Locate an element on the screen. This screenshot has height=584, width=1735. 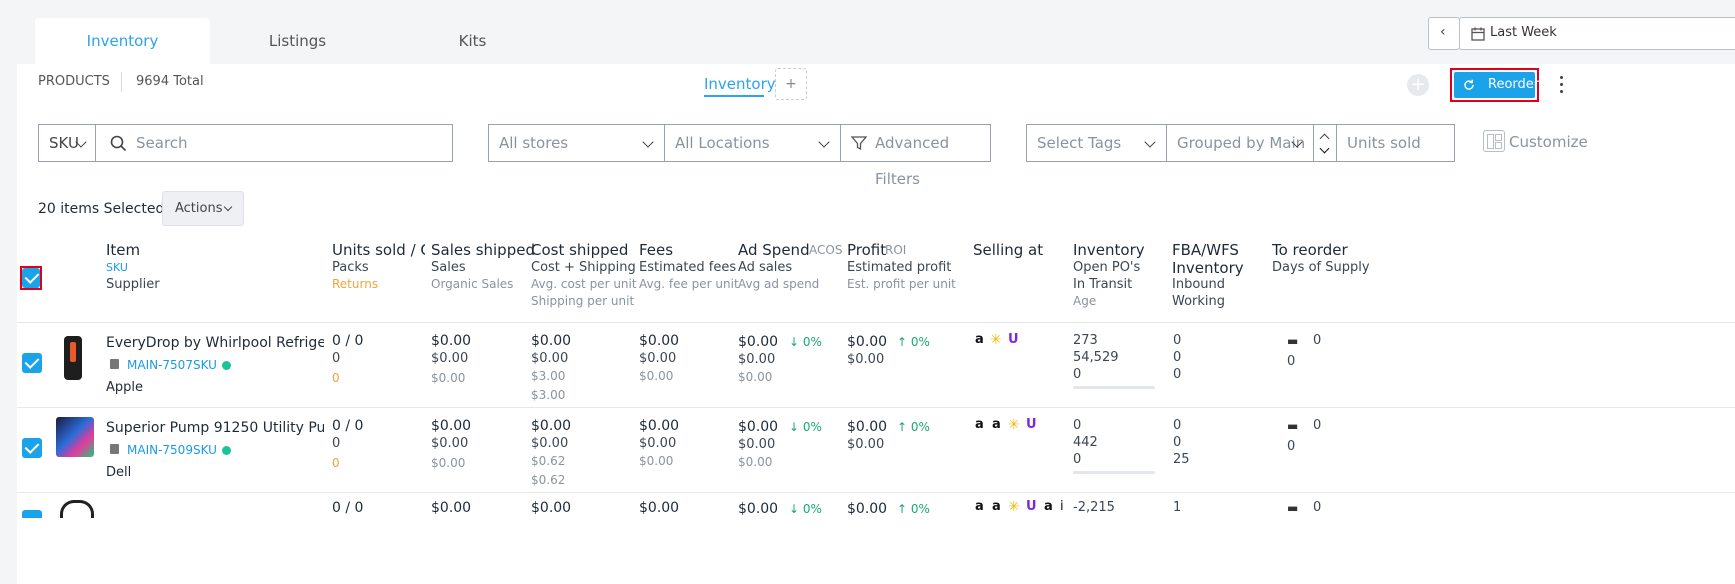
more-options-icon is located at coordinates (1562, 86).